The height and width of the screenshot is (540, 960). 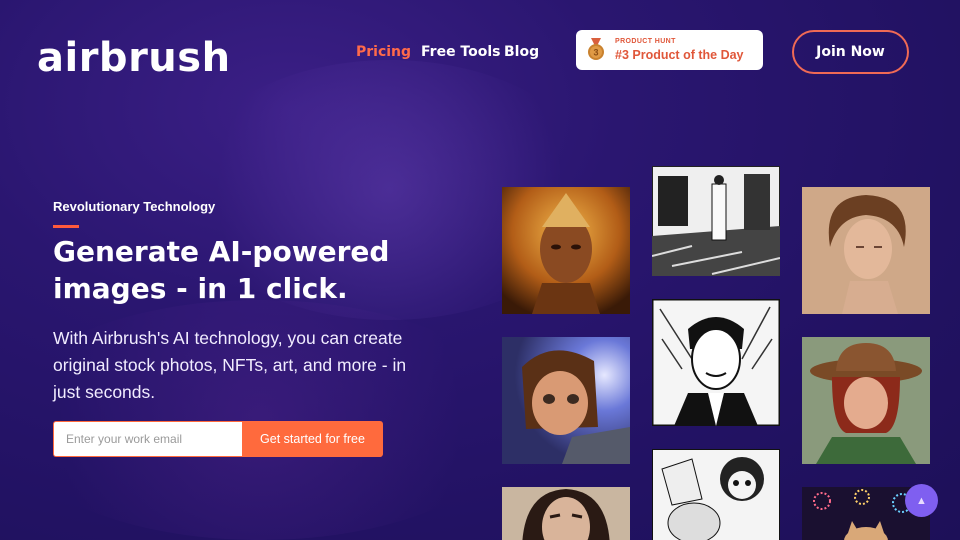 I want to click on gallery-image-animated-girl, so click(x=566, y=400).